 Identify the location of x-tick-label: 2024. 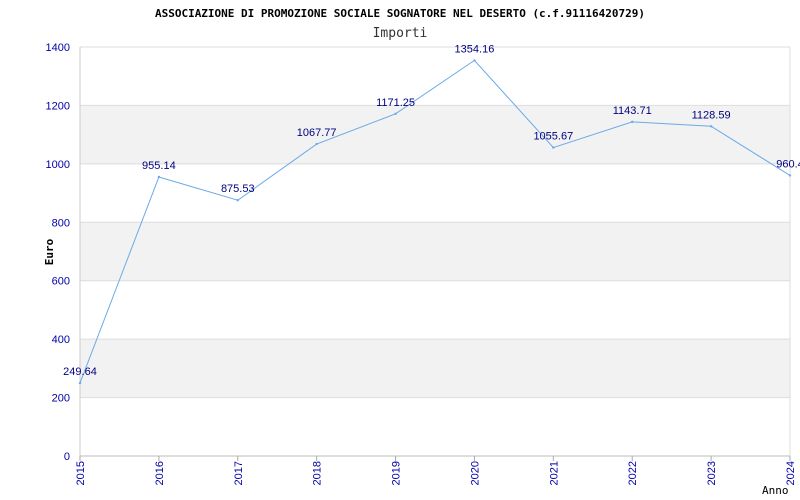
(791, 473).